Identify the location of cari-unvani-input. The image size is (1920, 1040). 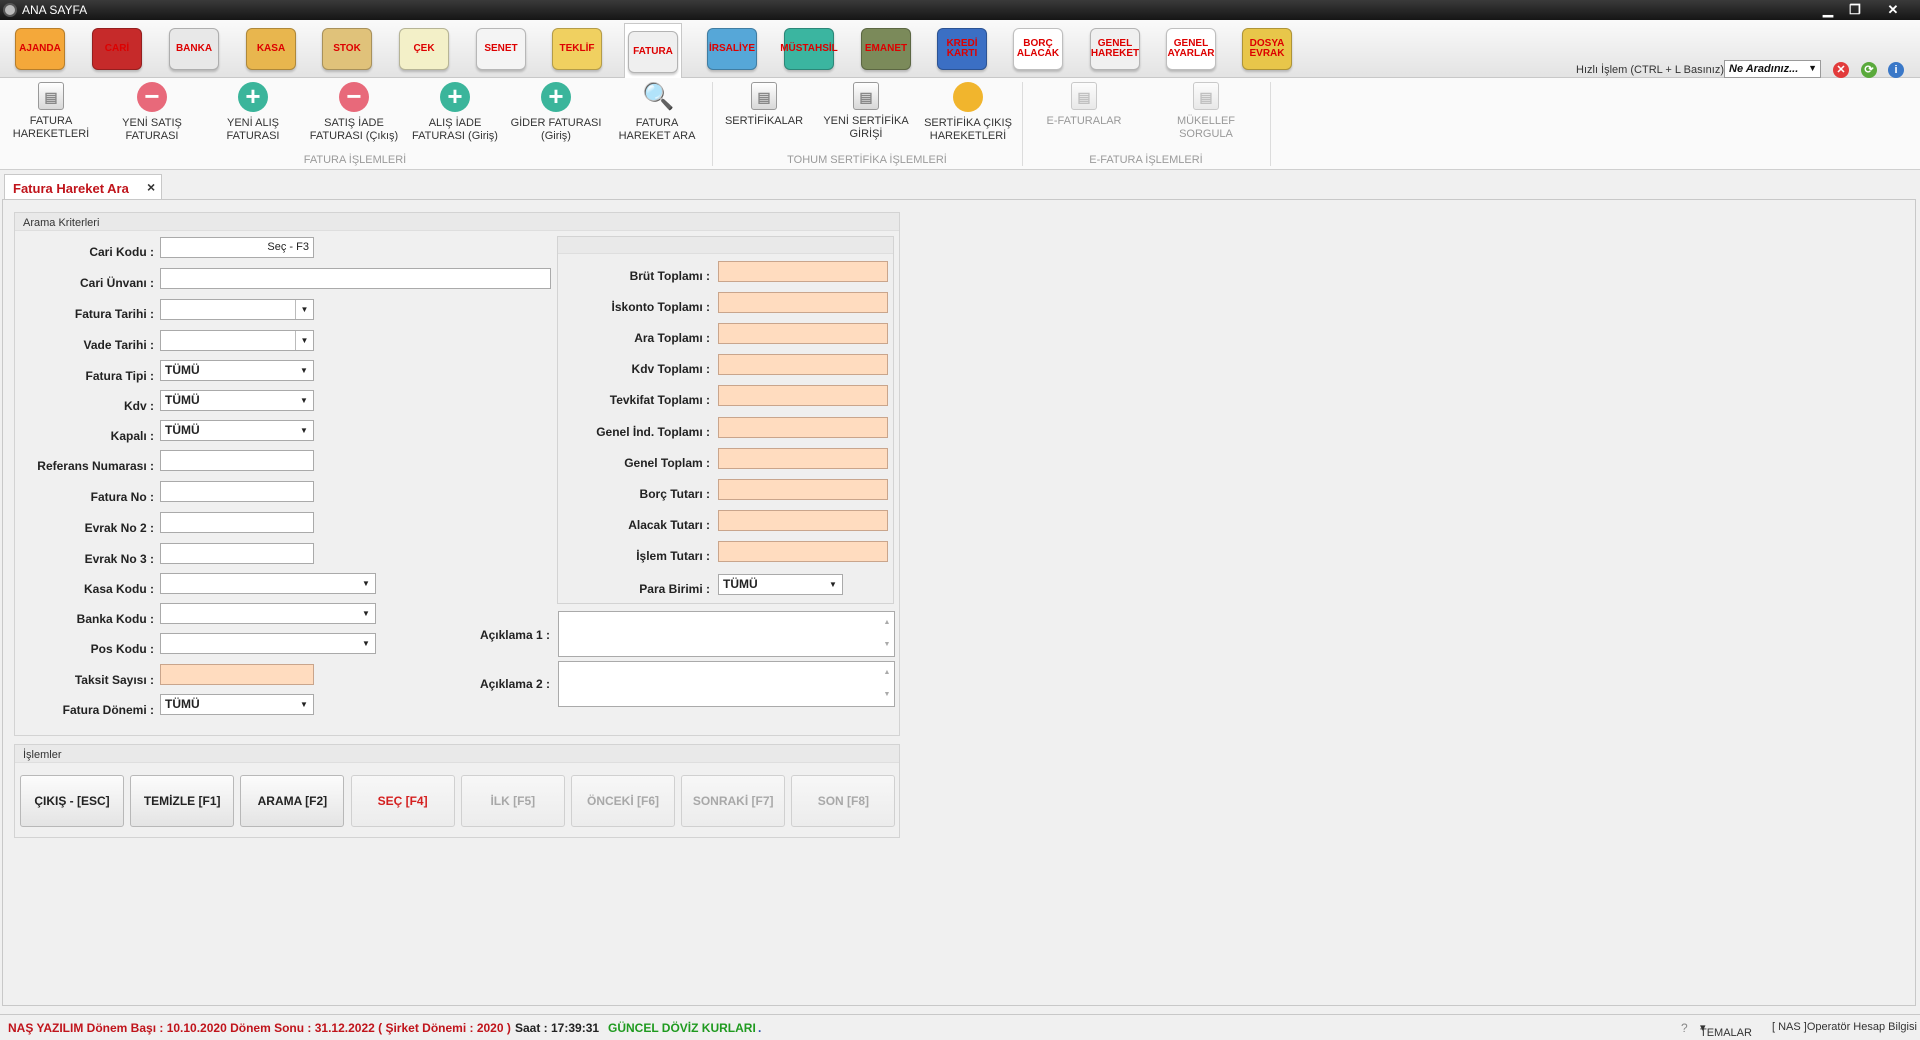
(355, 278).